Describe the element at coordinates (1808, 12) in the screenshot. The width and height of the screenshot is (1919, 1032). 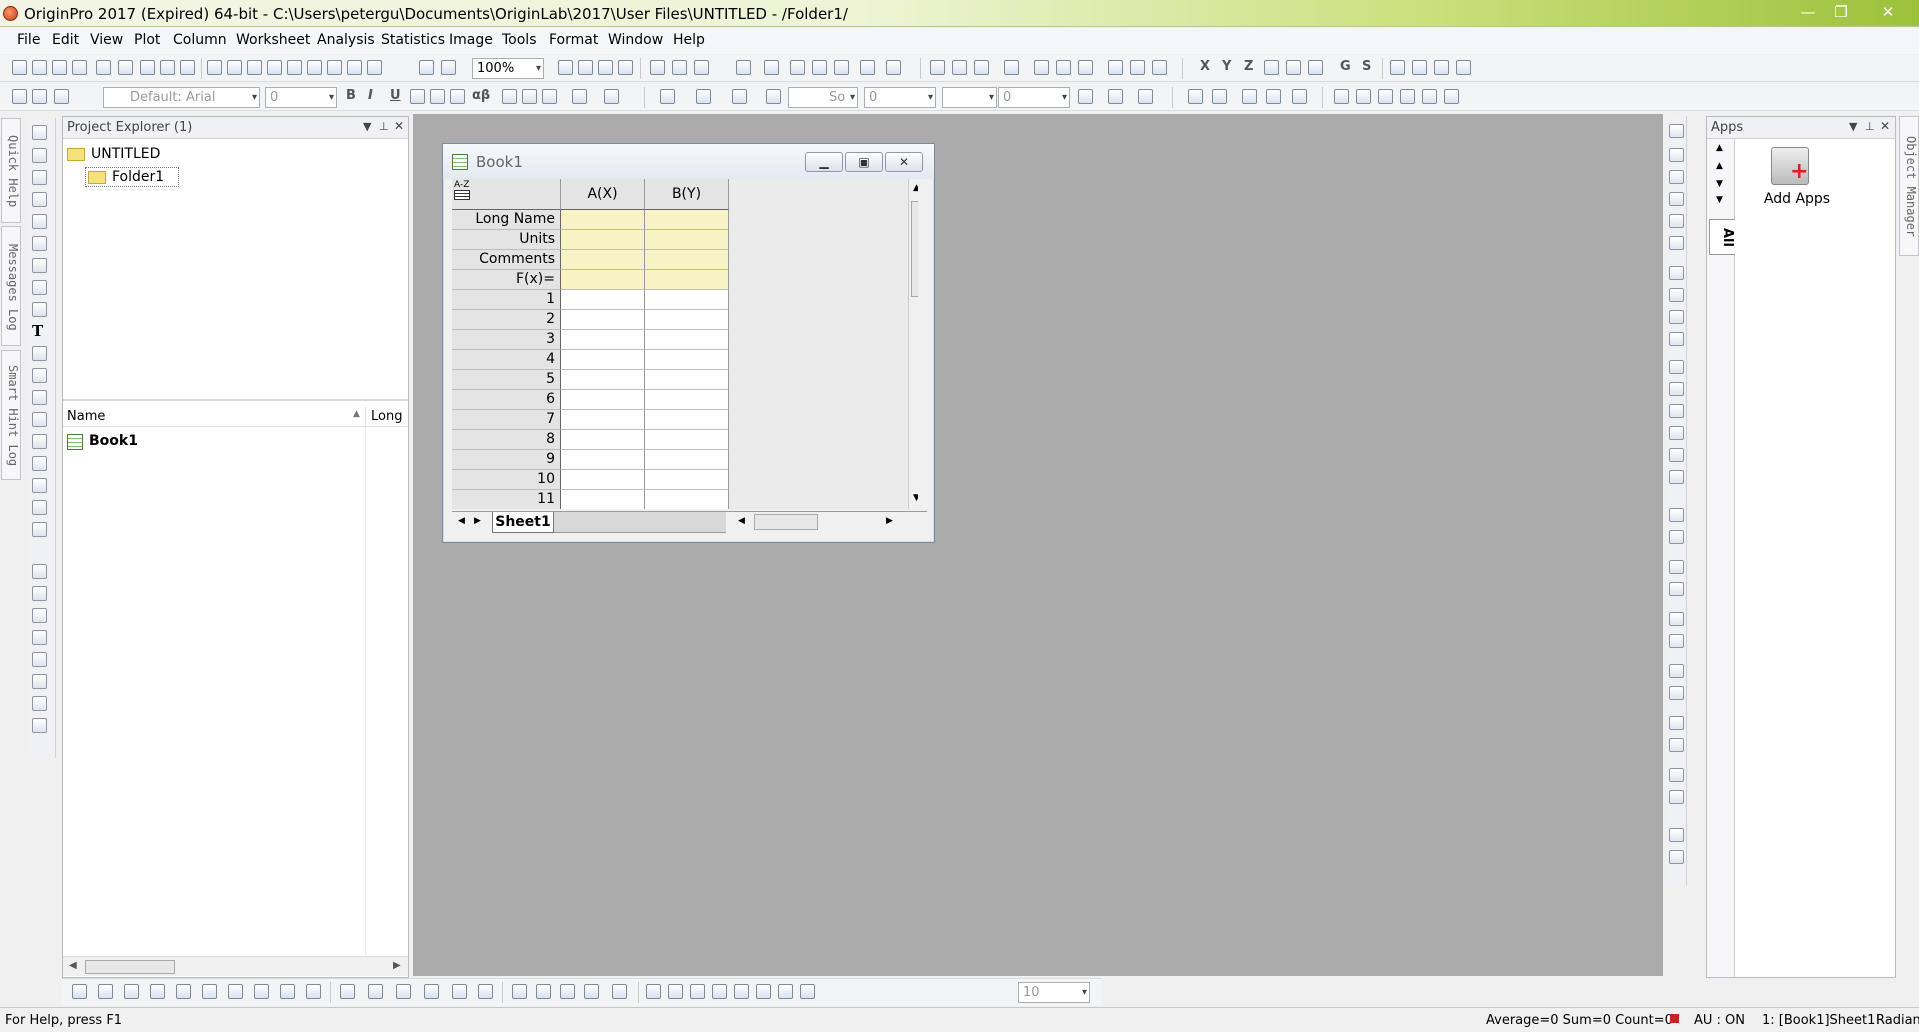
I see `minimize-button: —` at that location.